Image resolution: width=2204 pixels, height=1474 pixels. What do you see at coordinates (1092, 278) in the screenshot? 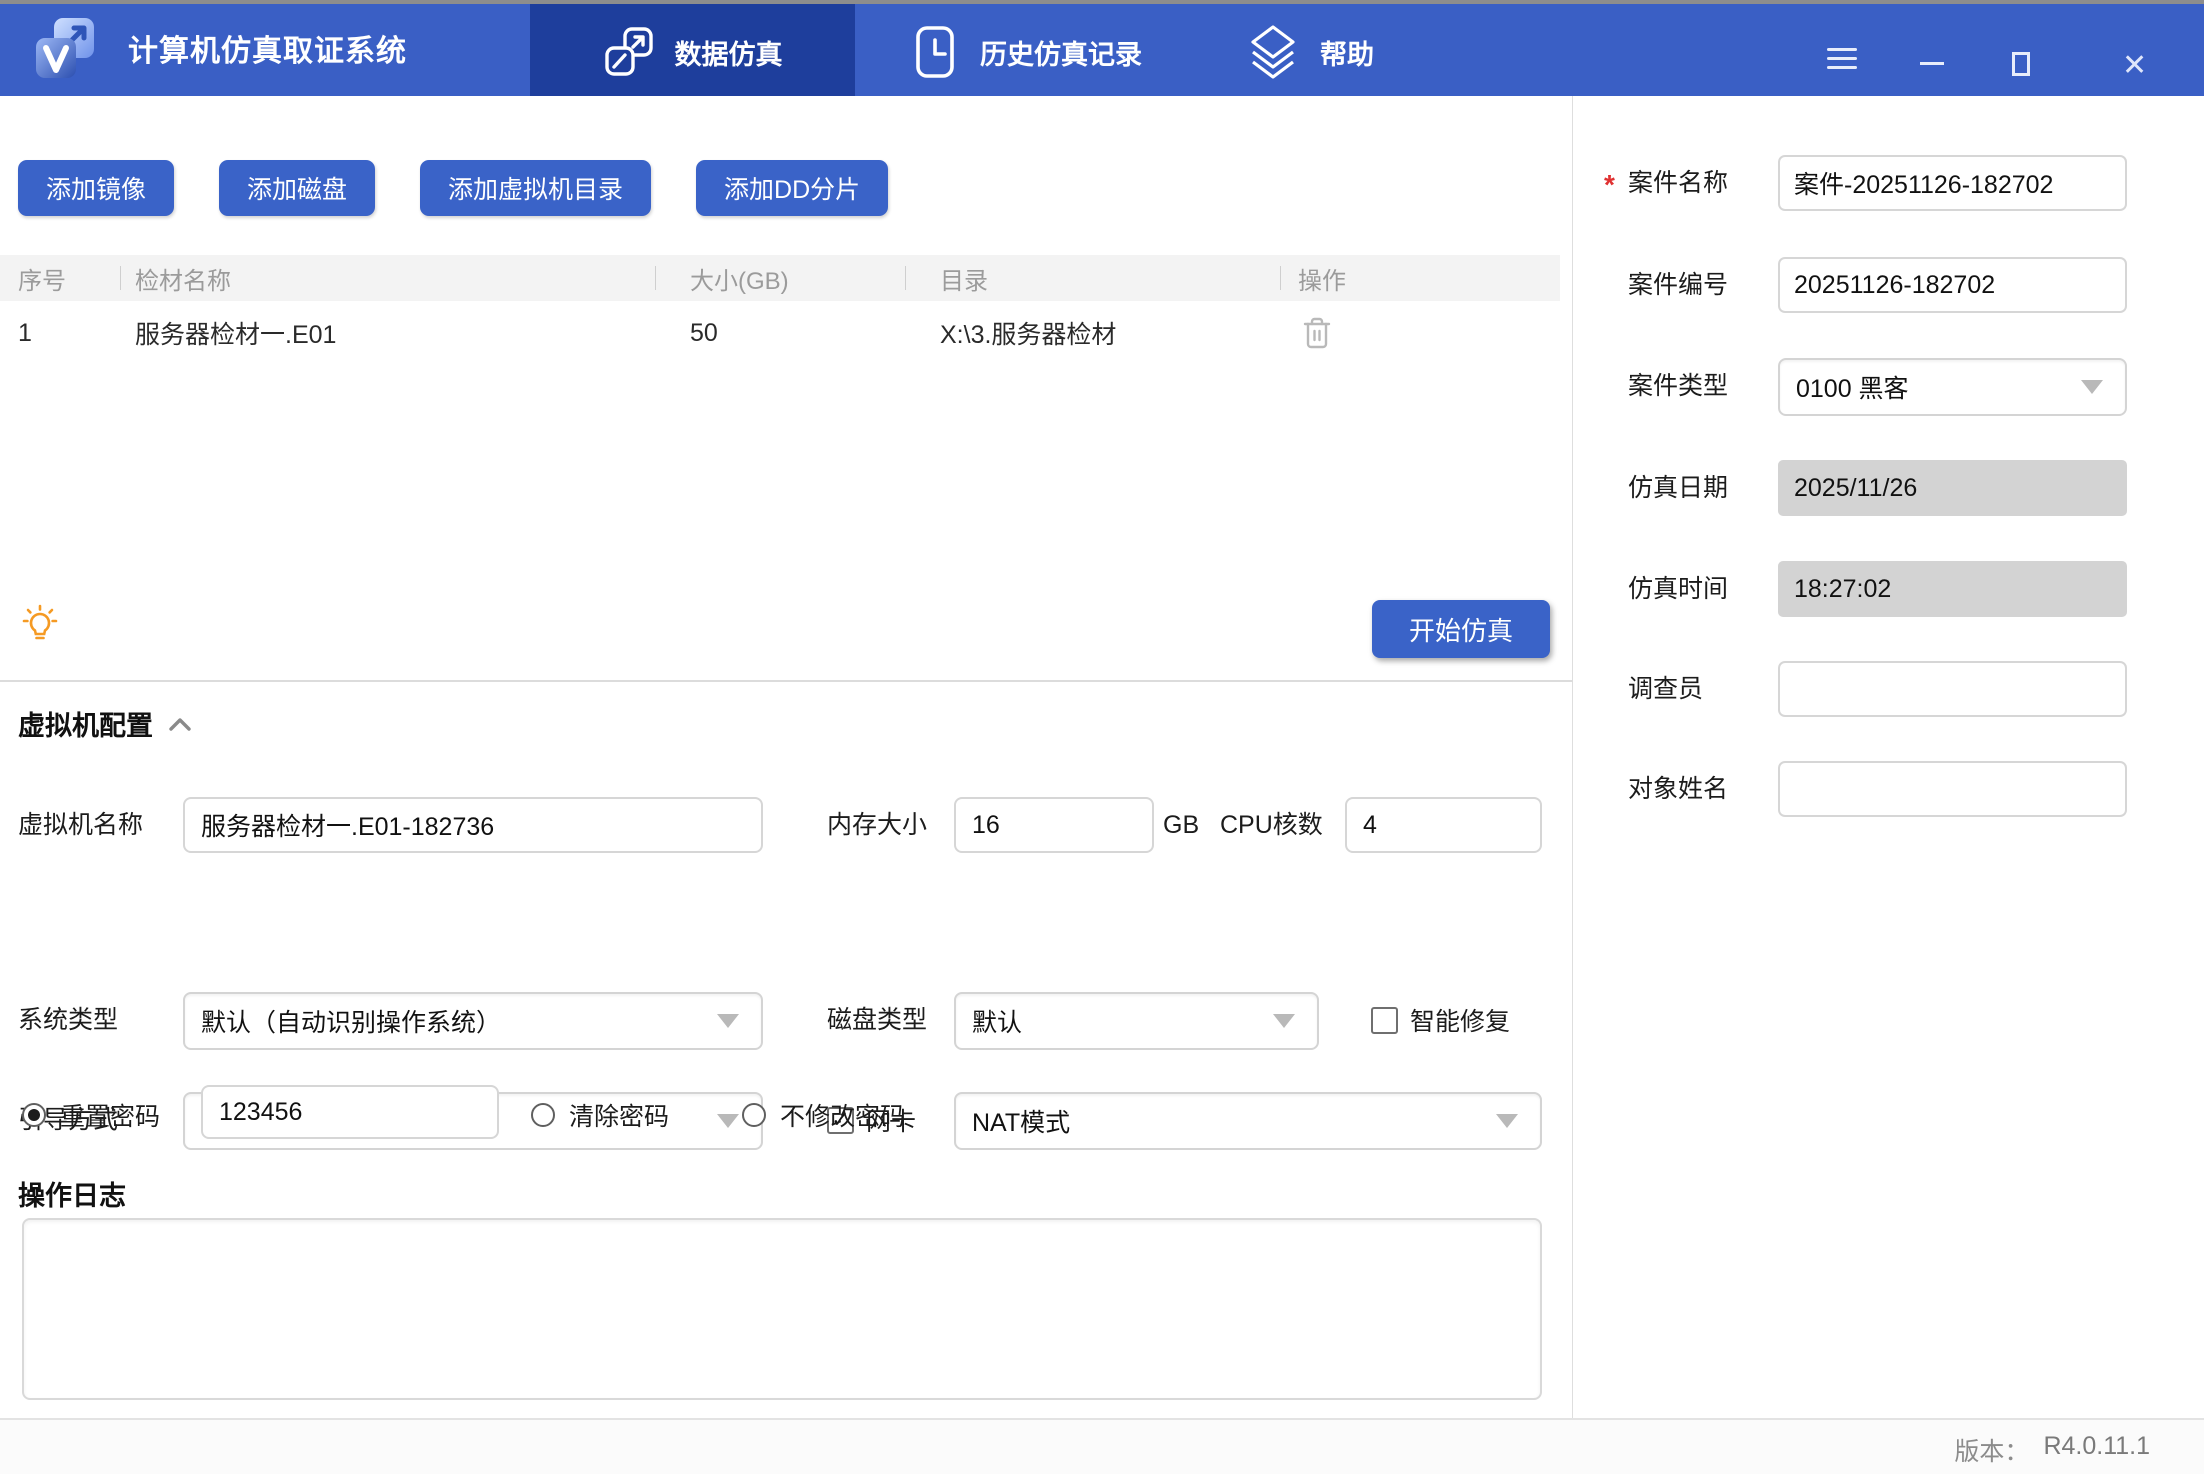
I see `column-header-dir: 目录` at bounding box center [1092, 278].